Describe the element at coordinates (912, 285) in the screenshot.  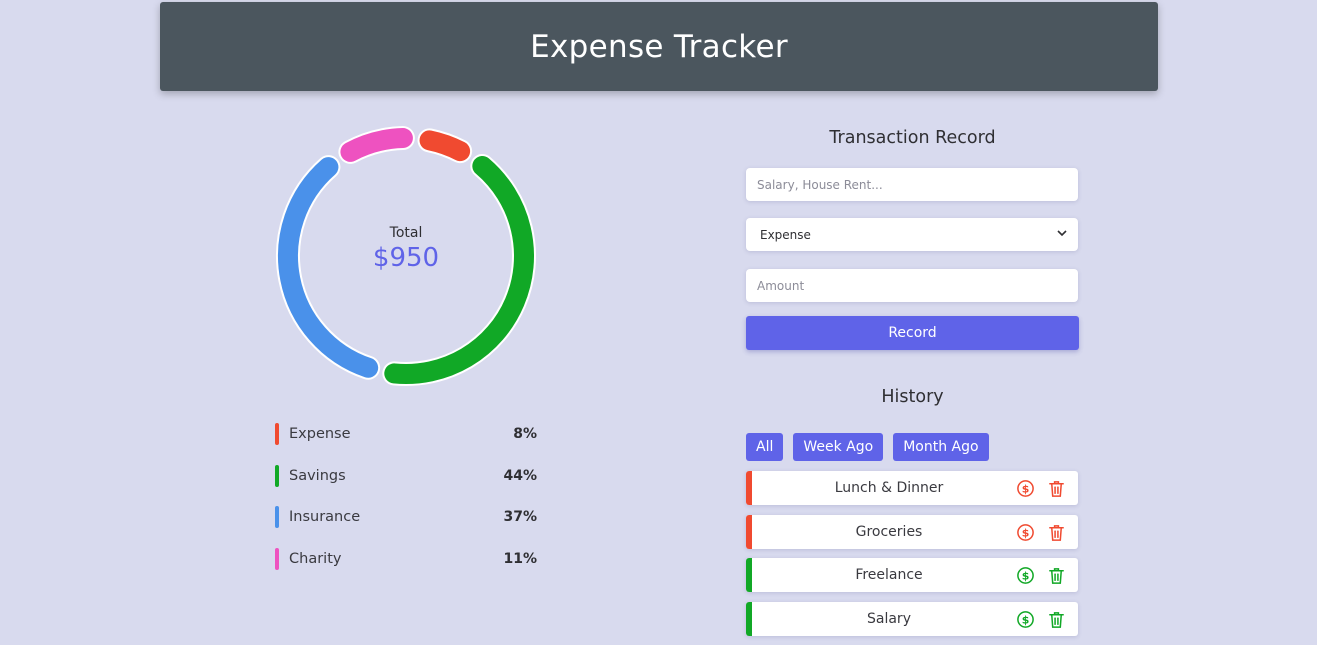
I see `amount-input` at that location.